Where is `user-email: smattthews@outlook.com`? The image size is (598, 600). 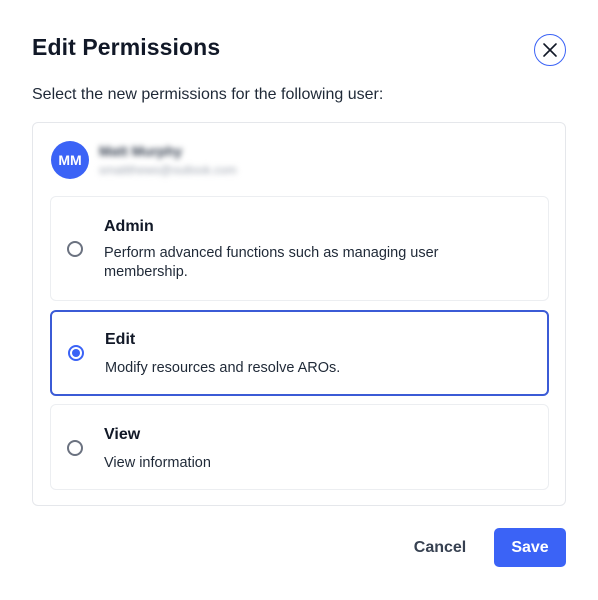 user-email: smattthews@outlook.com is located at coordinates (168, 170).